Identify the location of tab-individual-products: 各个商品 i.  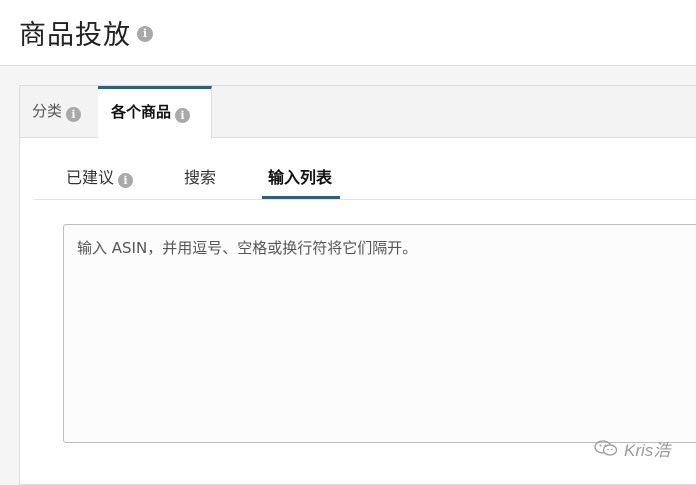
(155, 112).